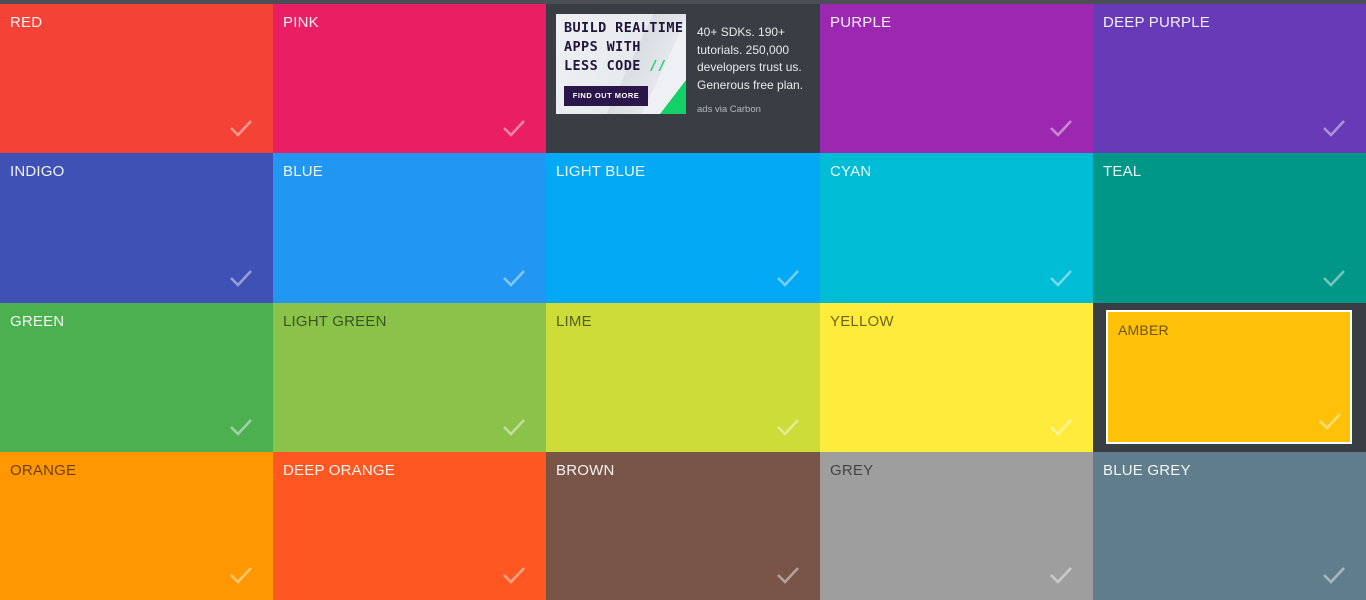  What do you see at coordinates (862, 321) in the screenshot?
I see `color-label: YELLOW` at bounding box center [862, 321].